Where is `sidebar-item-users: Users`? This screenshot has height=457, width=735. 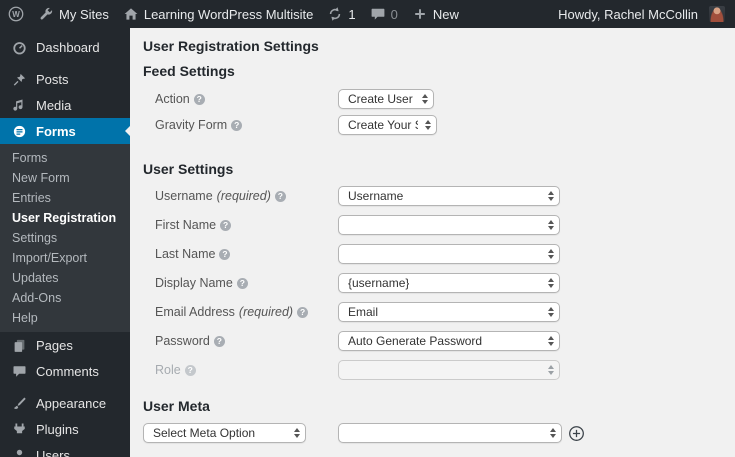
sidebar-item-users: Users is located at coordinates (65, 449).